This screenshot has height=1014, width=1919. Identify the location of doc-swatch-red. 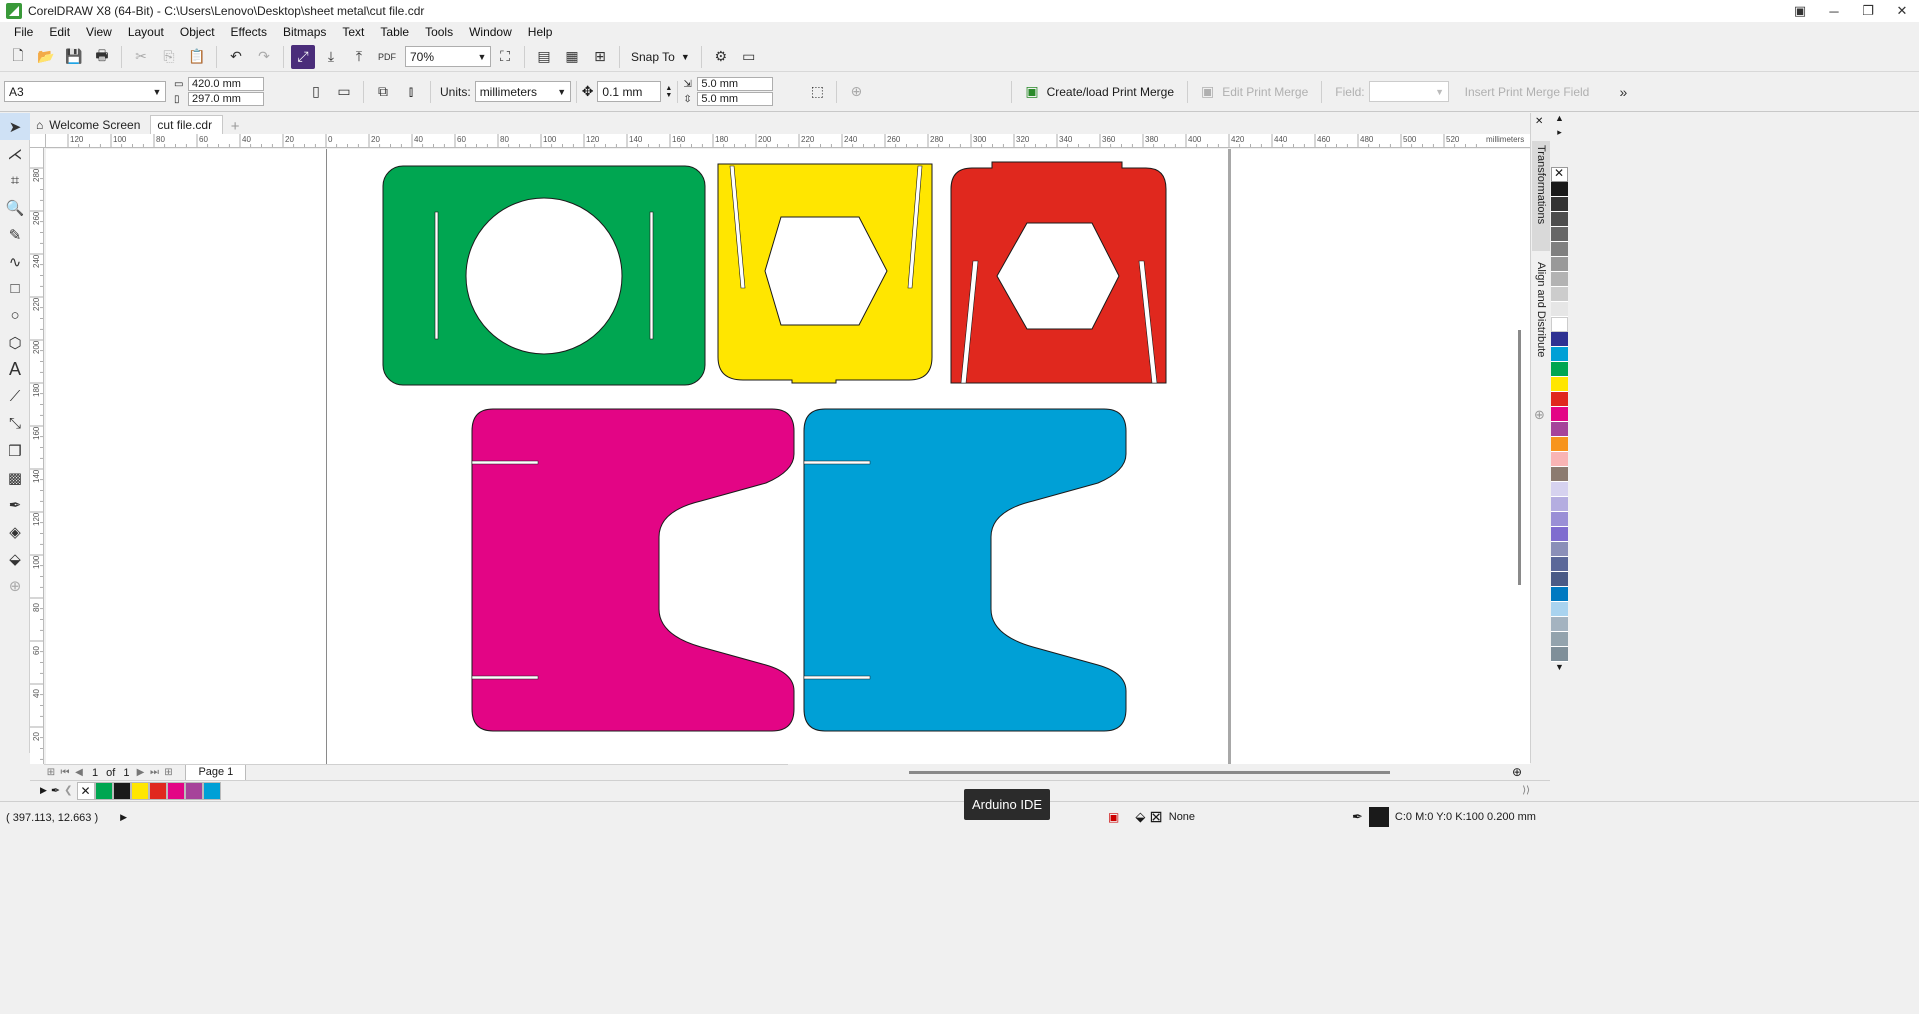
(157, 790).